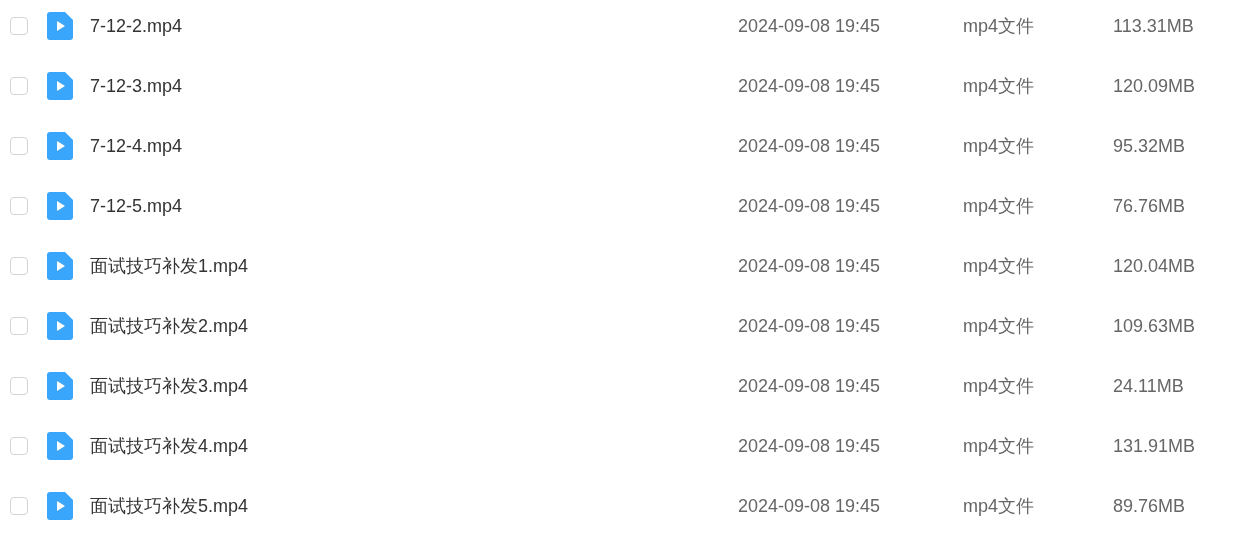  Describe the element at coordinates (1150, 506) in the screenshot. I see `file-size: 89.76MB` at that location.